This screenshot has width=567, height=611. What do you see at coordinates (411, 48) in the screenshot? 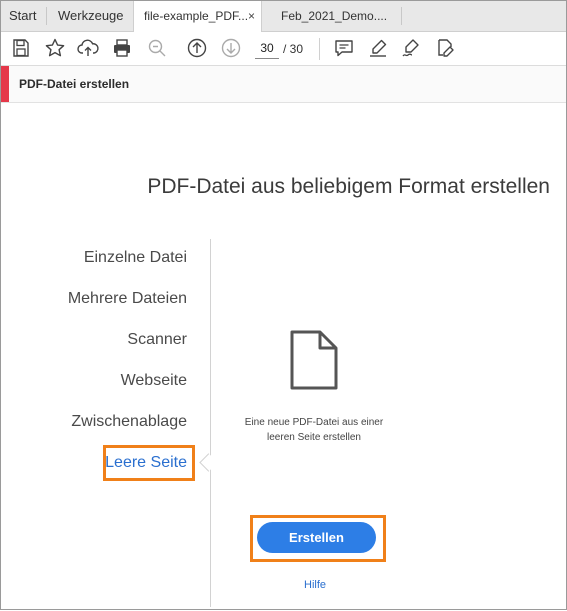
I see `sign-icon` at bounding box center [411, 48].